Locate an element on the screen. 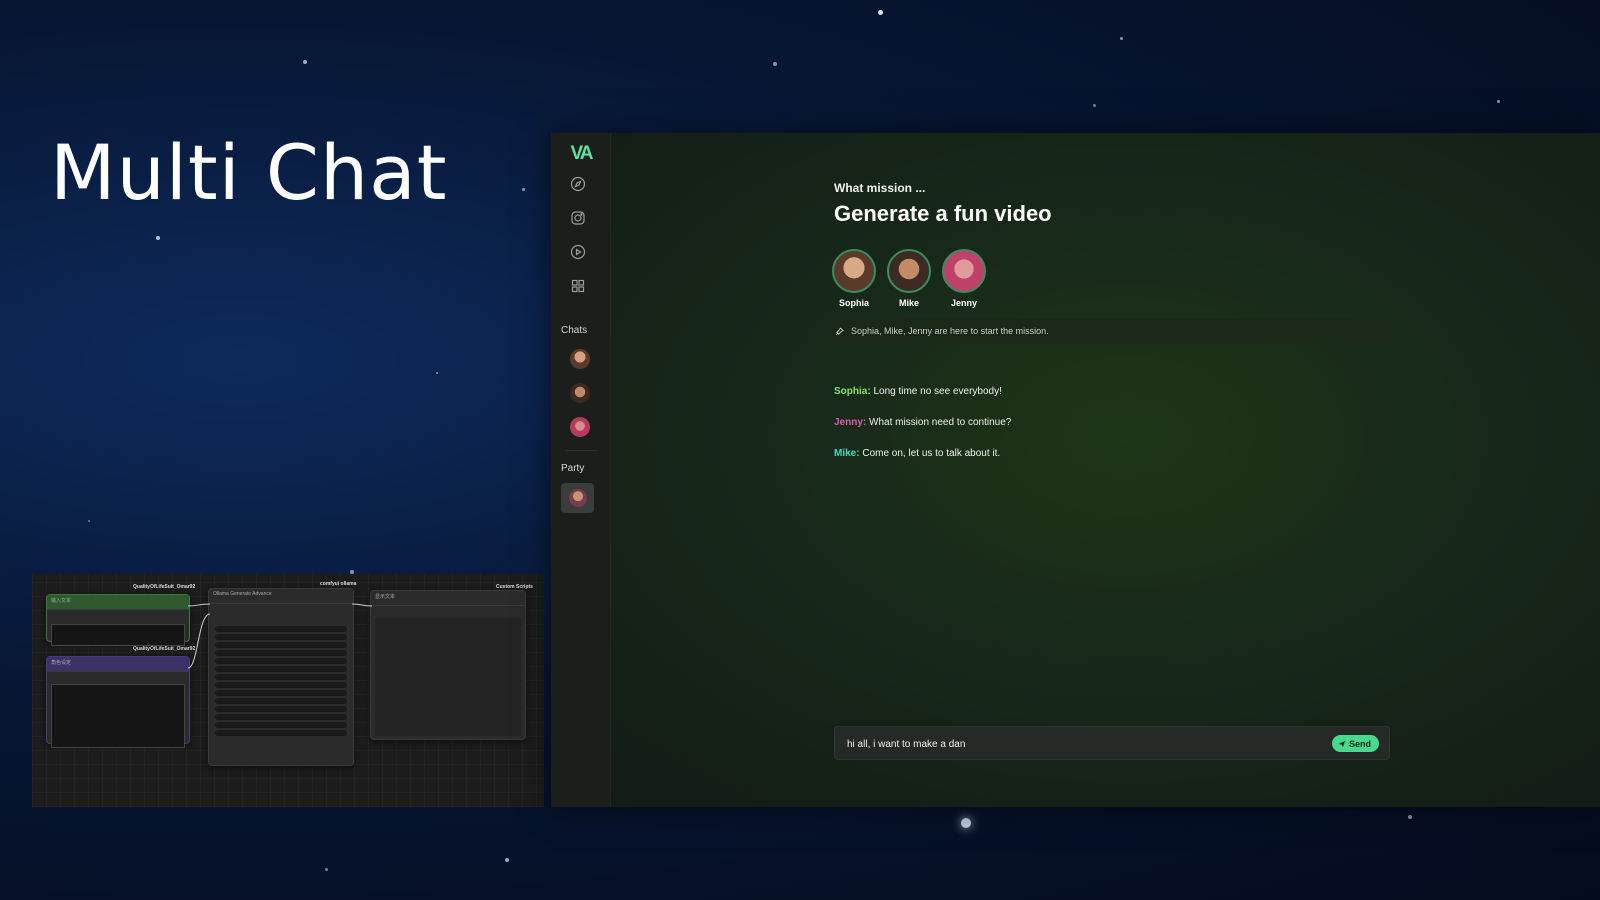  send-button: Send is located at coordinates (1355, 743).